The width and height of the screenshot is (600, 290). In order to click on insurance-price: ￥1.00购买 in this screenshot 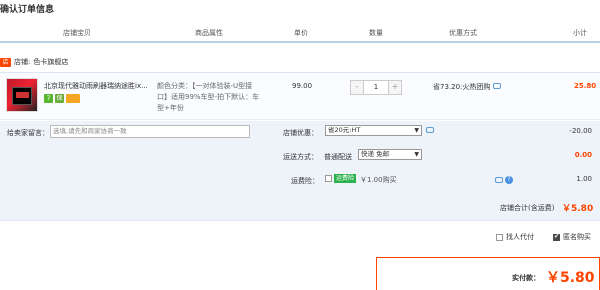, I will do `click(378, 180)`.